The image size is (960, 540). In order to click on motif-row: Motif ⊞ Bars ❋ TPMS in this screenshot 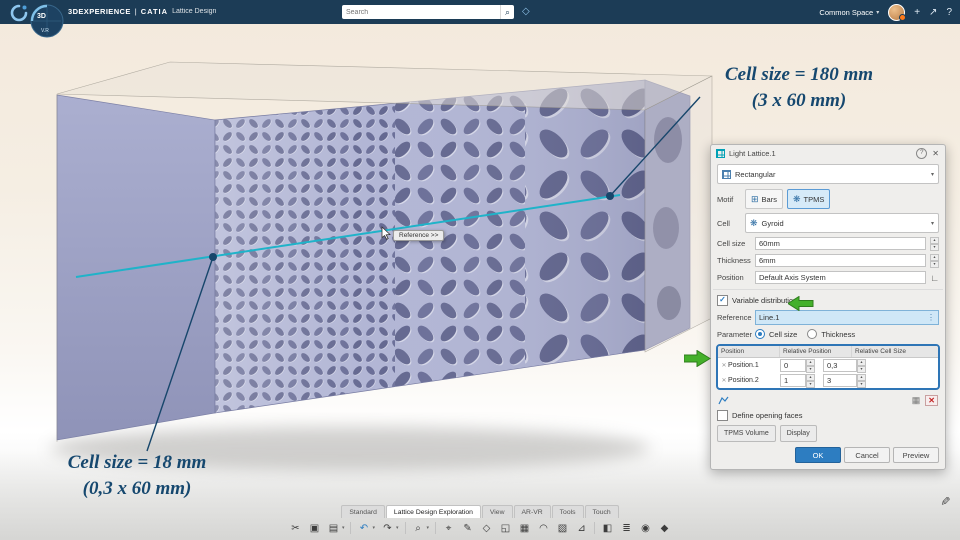, I will do `click(828, 199)`.